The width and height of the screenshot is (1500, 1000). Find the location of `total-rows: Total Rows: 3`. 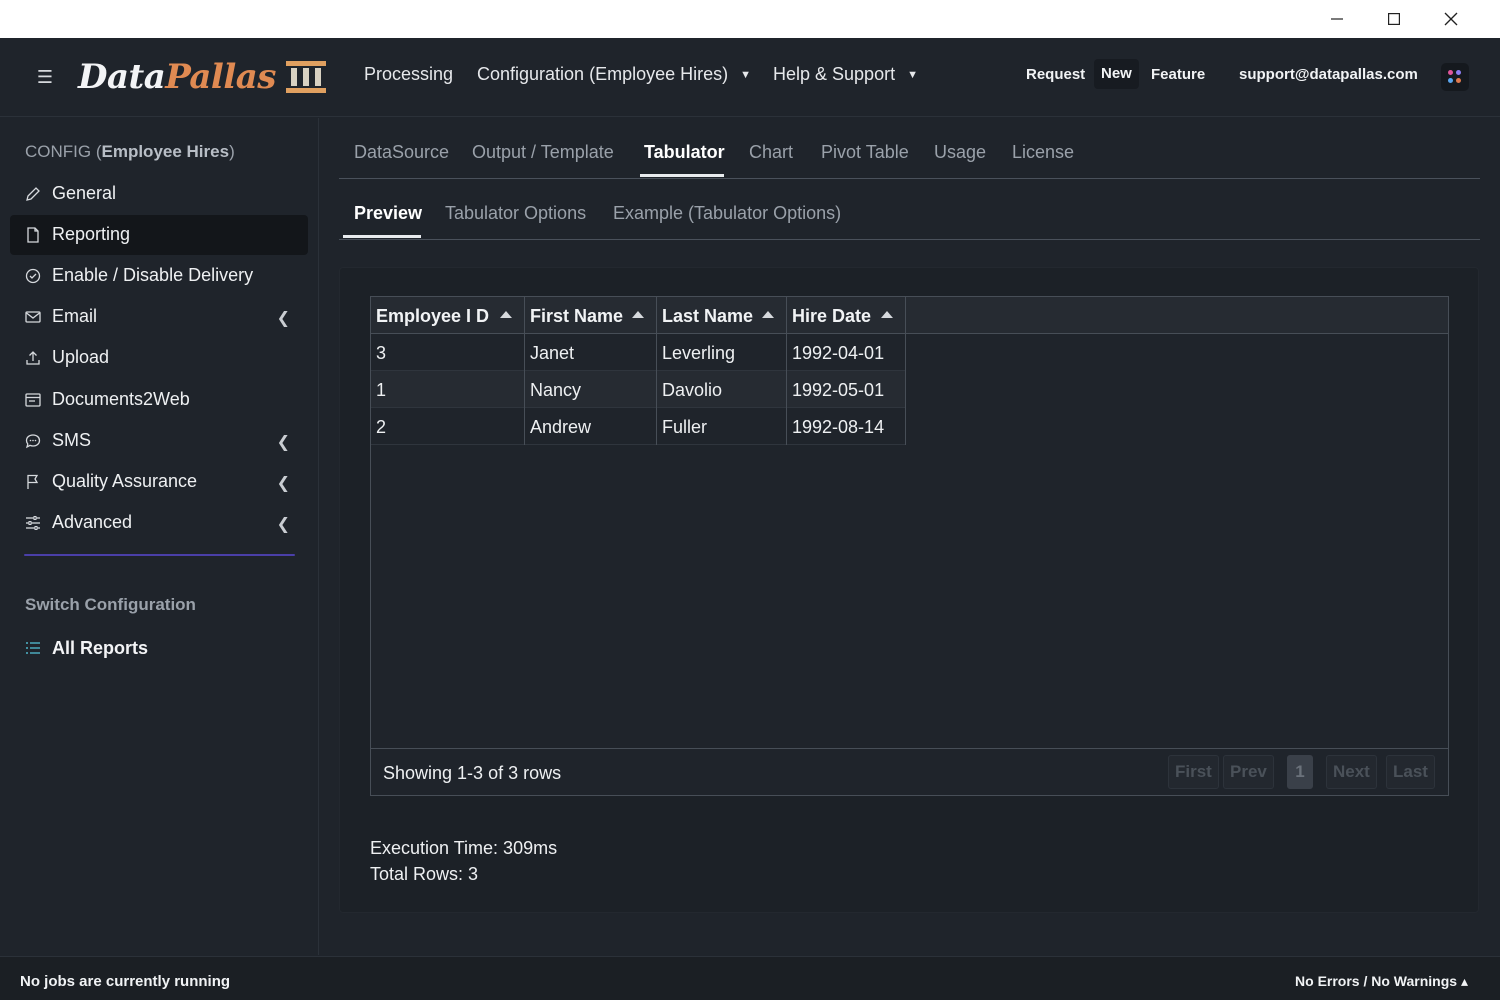

total-rows: Total Rows: 3 is located at coordinates (424, 874).